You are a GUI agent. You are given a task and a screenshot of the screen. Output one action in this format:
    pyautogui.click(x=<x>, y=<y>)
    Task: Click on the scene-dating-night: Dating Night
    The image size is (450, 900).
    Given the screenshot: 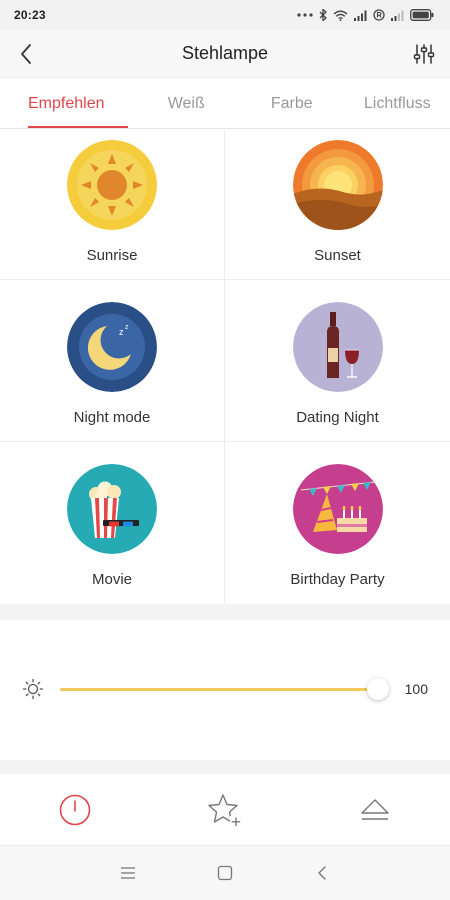 What is the action you would take?
    pyautogui.click(x=337, y=361)
    